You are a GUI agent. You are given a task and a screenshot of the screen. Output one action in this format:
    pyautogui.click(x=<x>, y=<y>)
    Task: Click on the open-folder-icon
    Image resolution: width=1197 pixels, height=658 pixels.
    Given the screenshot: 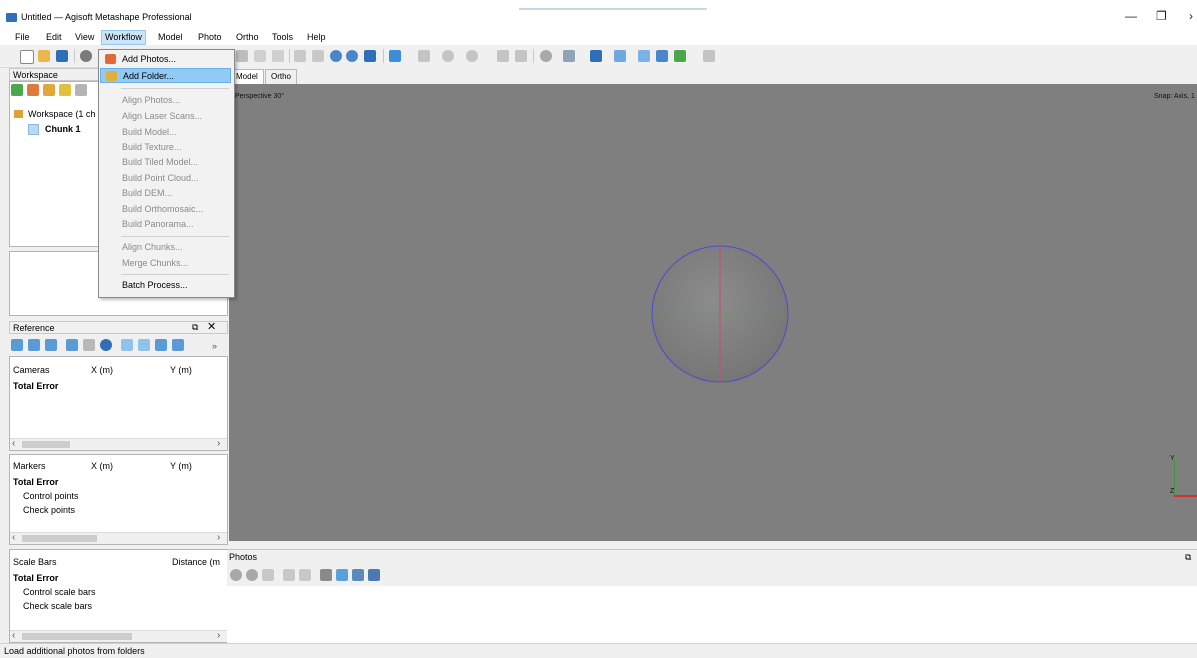 What is the action you would take?
    pyautogui.click(x=44, y=56)
    